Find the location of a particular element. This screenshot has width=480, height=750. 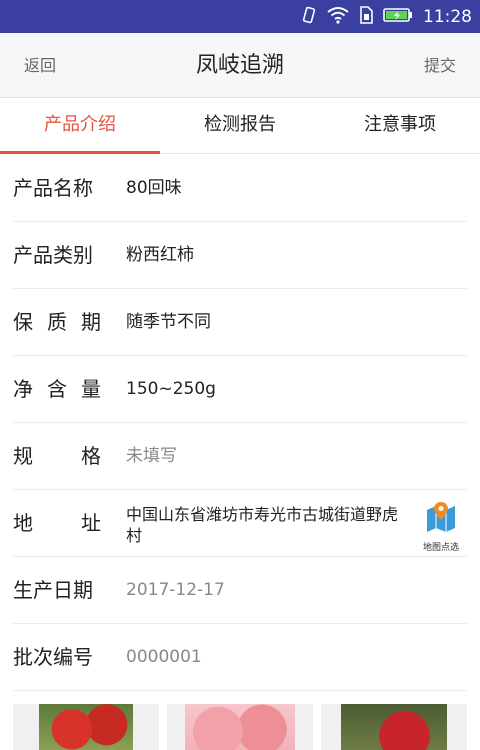

map-pick-button: 地图点选 is located at coordinates (441, 526).